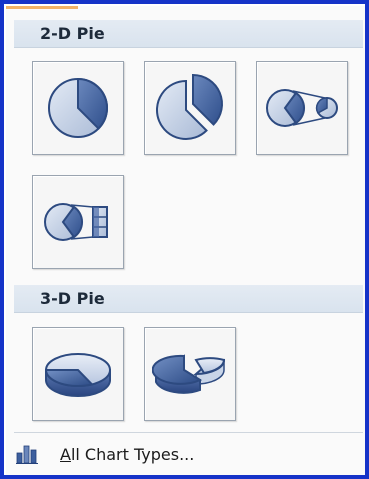 The image size is (369, 479). Describe the element at coordinates (65, 454) in the screenshot. I see `all-chart-types-accesskey: A` at that location.